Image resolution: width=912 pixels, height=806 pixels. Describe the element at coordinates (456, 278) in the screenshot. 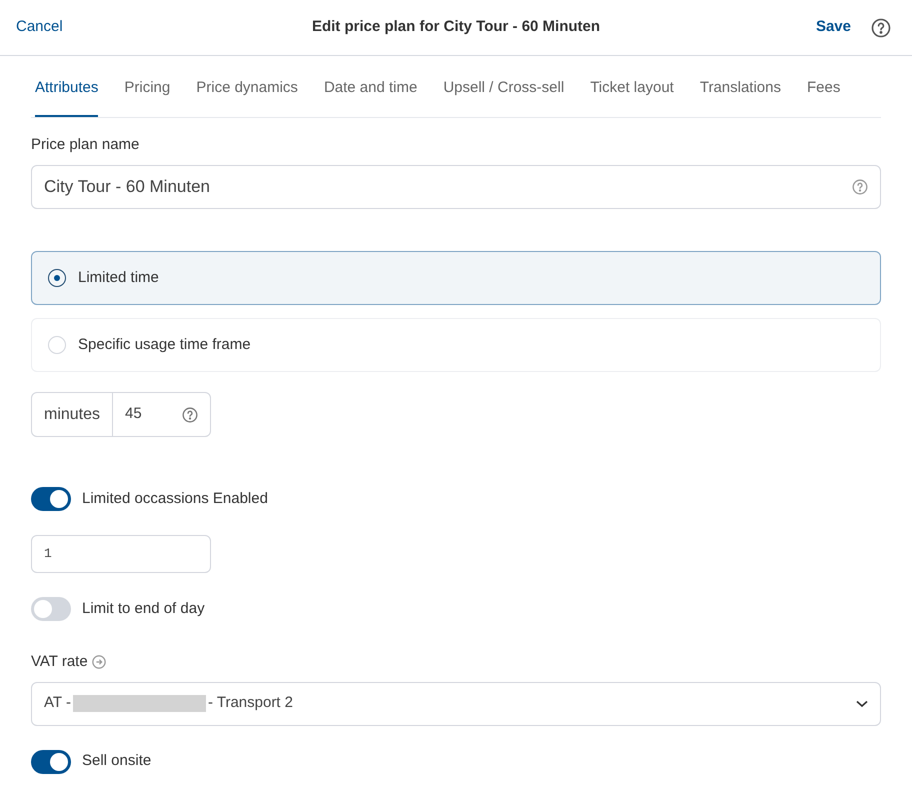

I see `radio-option: Limited time` at that location.